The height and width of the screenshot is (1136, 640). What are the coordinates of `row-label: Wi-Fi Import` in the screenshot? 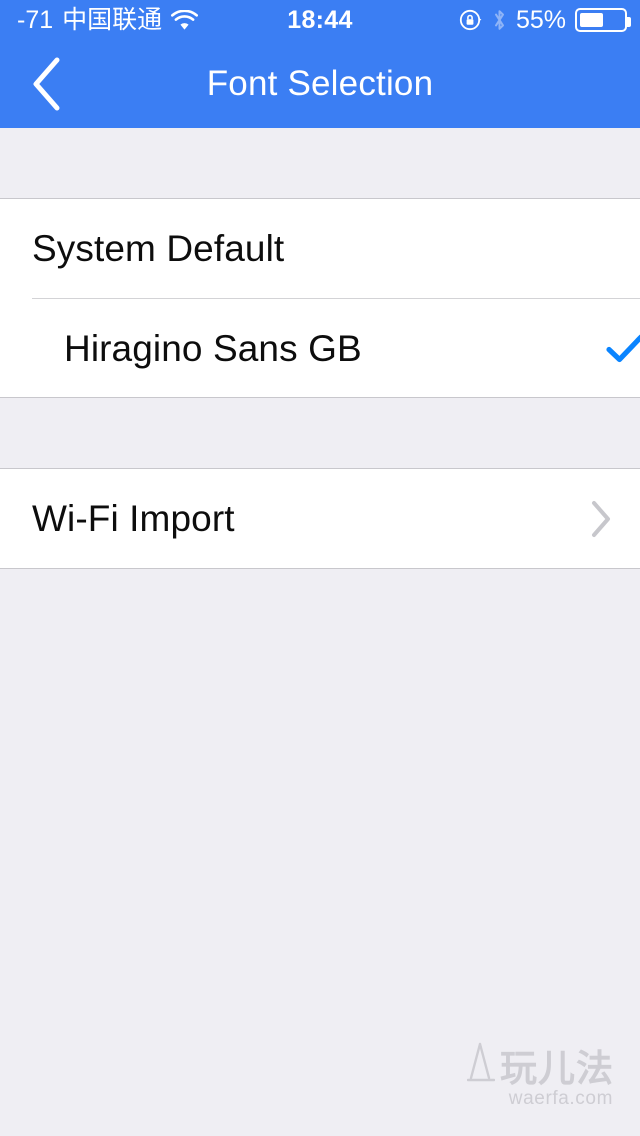 It's located at (133, 518).